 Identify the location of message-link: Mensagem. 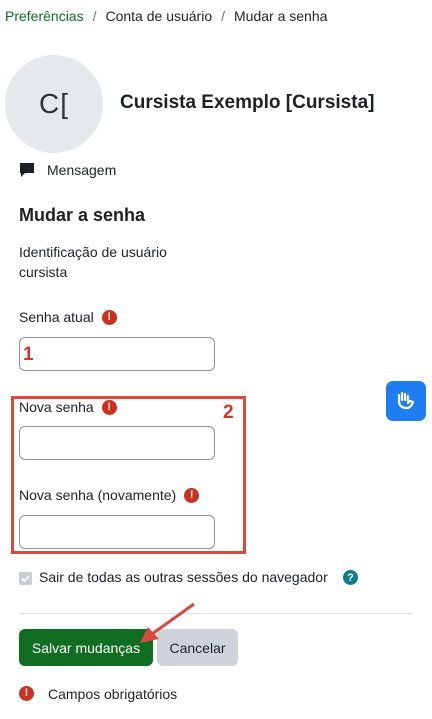
(81, 170).